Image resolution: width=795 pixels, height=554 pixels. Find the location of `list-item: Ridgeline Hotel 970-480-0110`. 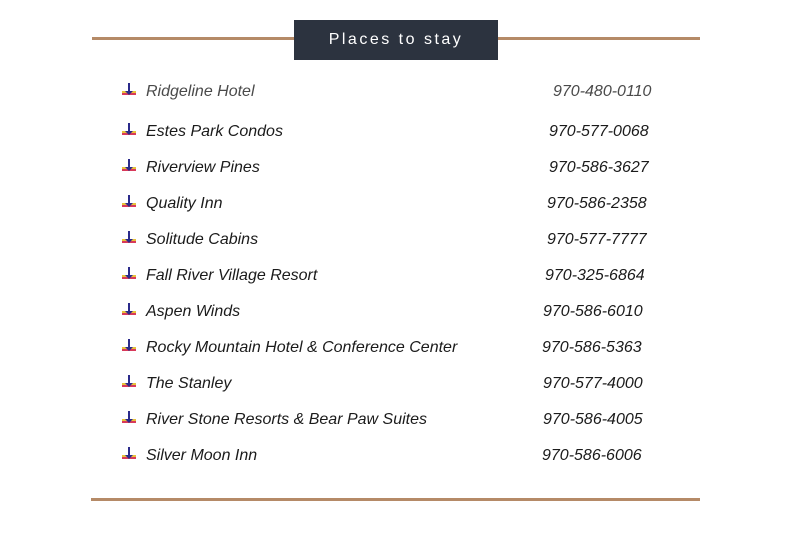

list-item: Ridgeline Hotel 970-480-0110 is located at coordinates (397, 92).